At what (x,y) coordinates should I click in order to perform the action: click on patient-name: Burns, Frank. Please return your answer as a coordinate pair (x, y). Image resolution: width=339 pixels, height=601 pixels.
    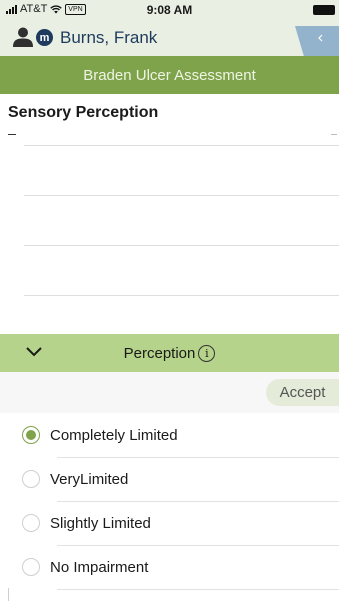
    Looking at the image, I should click on (108, 38).